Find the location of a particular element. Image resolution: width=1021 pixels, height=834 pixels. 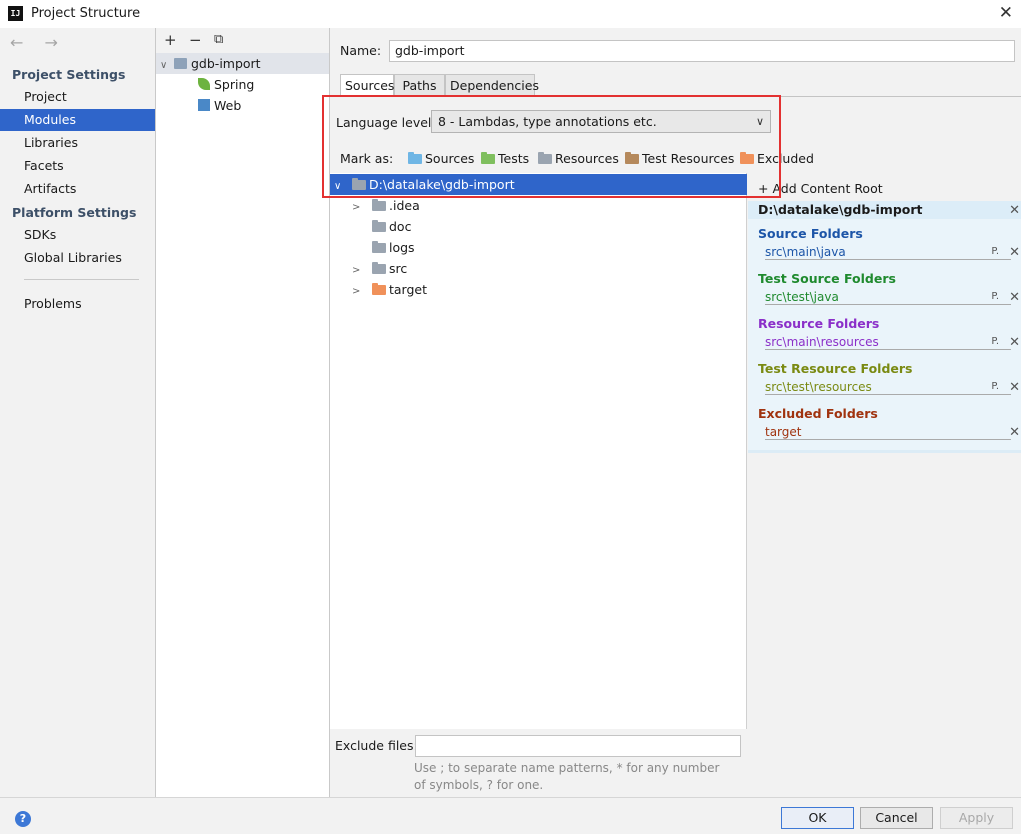

test-resource-folder-path: src\test\resources P. is located at coordinates (888, 387).